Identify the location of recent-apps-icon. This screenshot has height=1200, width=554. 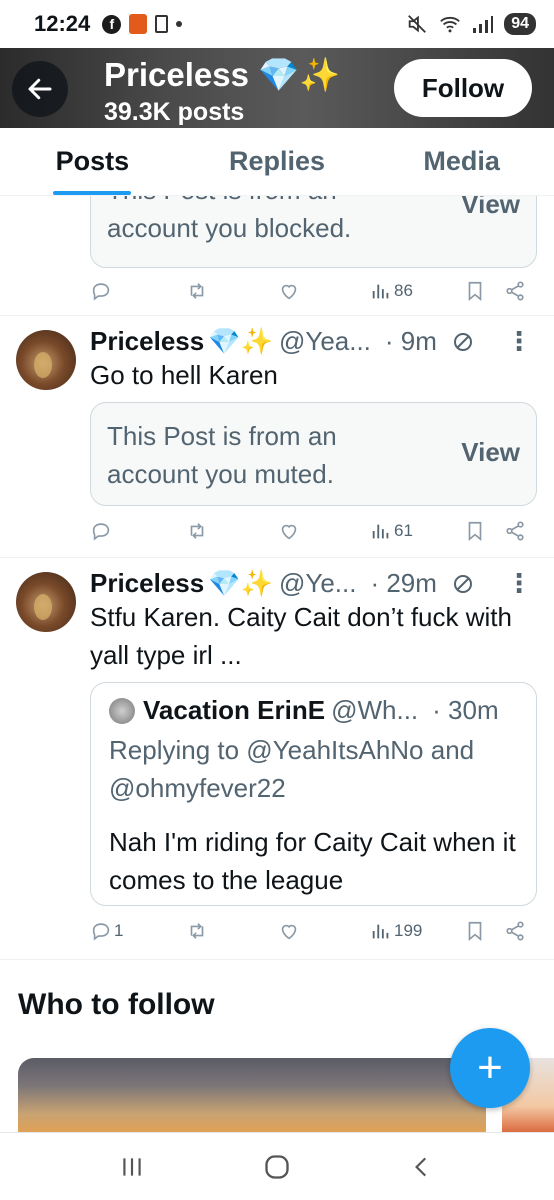
(132, 1167).